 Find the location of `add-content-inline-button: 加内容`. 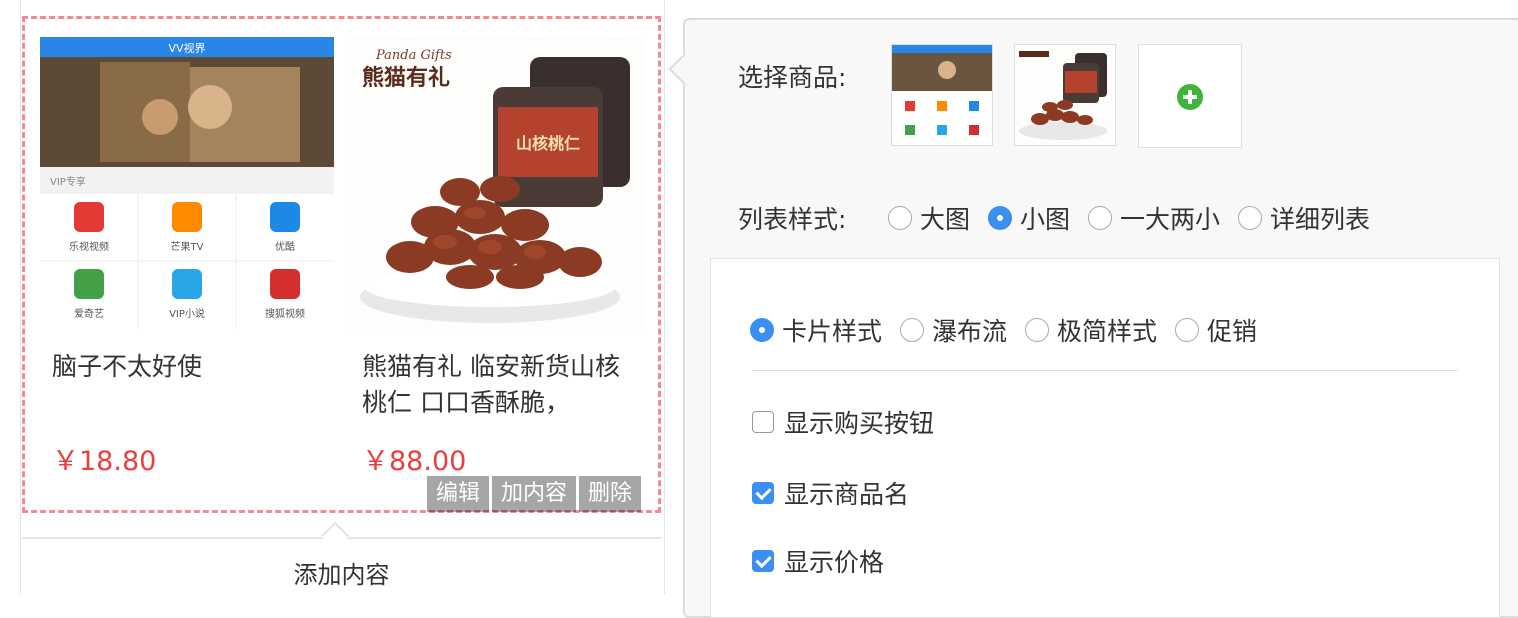

add-content-inline-button: 加内容 is located at coordinates (534, 494).